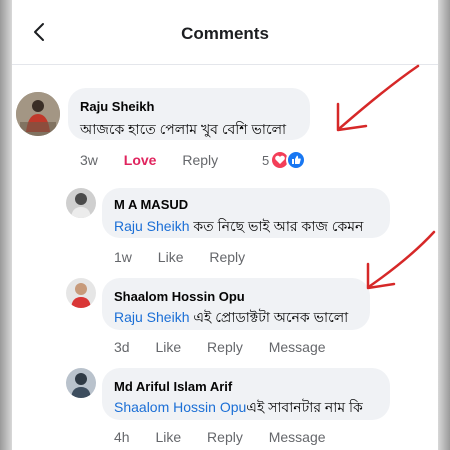 The image size is (450, 450). What do you see at coordinates (151, 204) in the screenshot?
I see `comment-author: M A MASUD` at bounding box center [151, 204].